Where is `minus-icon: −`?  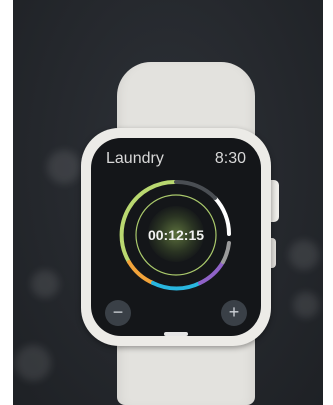
minus-icon: − is located at coordinates (118, 312).